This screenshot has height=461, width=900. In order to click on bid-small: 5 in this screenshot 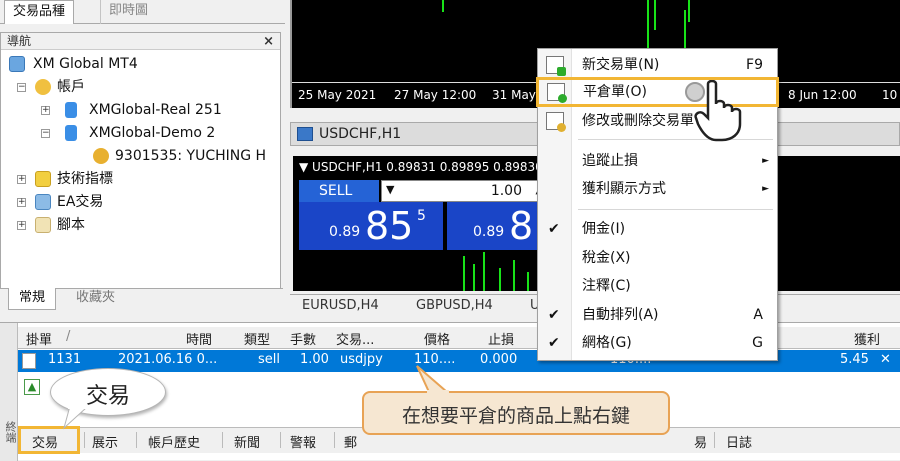, I will do `click(421, 216)`.